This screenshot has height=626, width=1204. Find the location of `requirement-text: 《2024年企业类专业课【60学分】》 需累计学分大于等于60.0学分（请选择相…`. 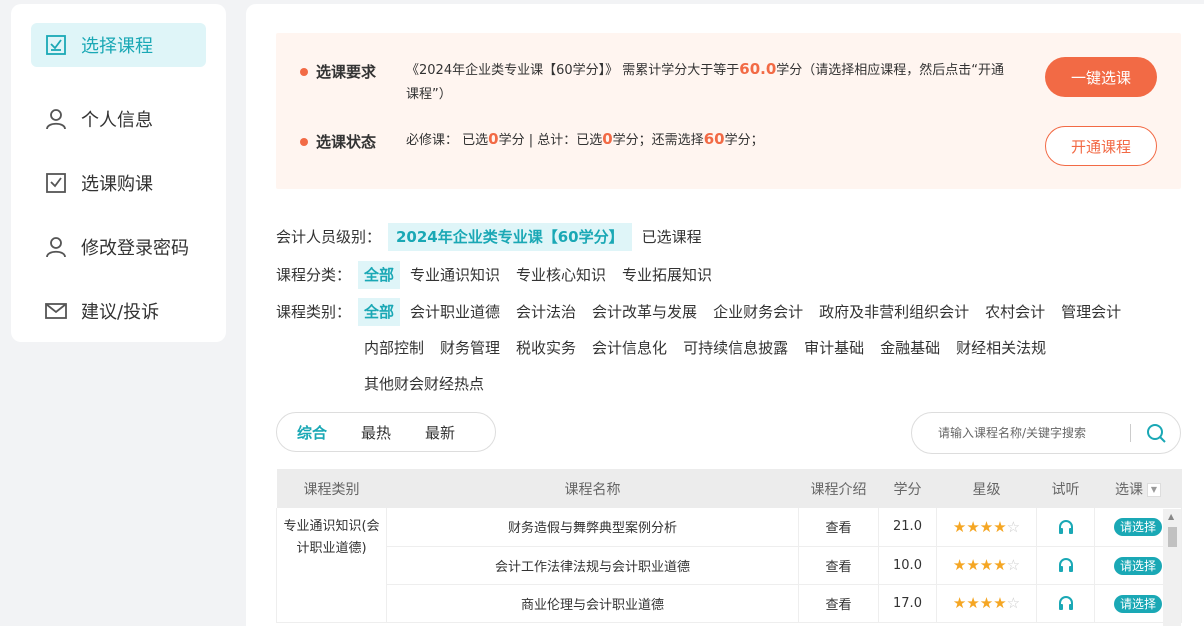

requirement-text: 《2024年企业类专业课【60学分】》 需累计学分大于等于60.0学分（请选择相… is located at coordinates (705, 81).